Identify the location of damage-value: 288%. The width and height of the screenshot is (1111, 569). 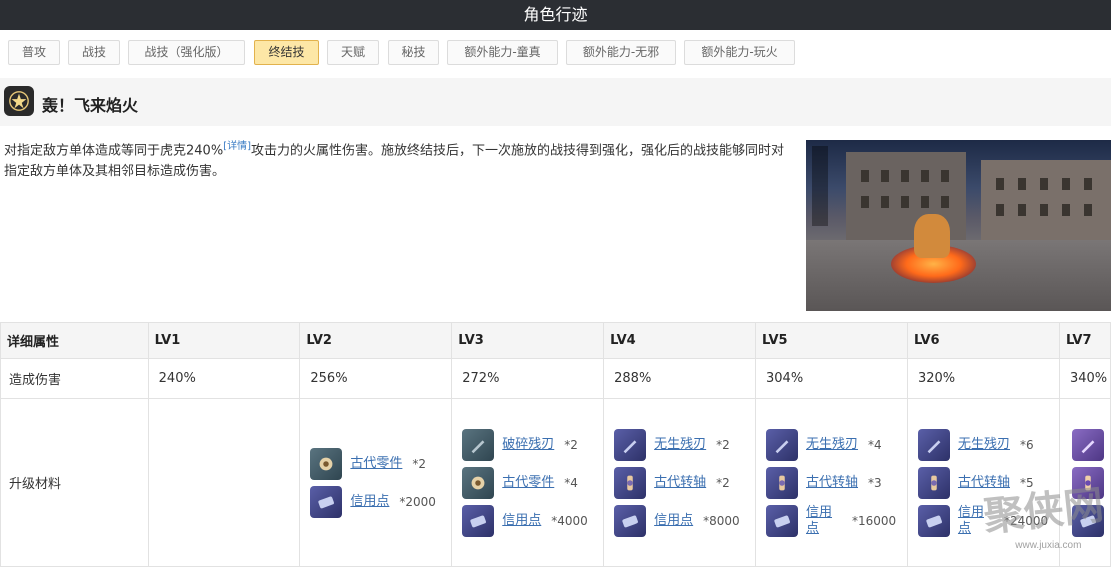
(679, 378).